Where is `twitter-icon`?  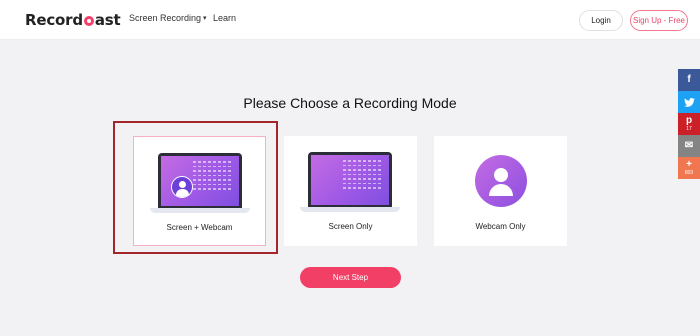 twitter-icon is located at coordinates (689, 102).